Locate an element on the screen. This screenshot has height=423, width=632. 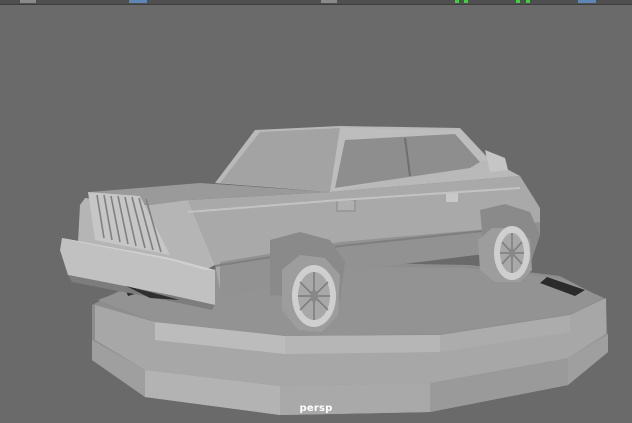
rear-wheel is located at coordinates (505, 254).